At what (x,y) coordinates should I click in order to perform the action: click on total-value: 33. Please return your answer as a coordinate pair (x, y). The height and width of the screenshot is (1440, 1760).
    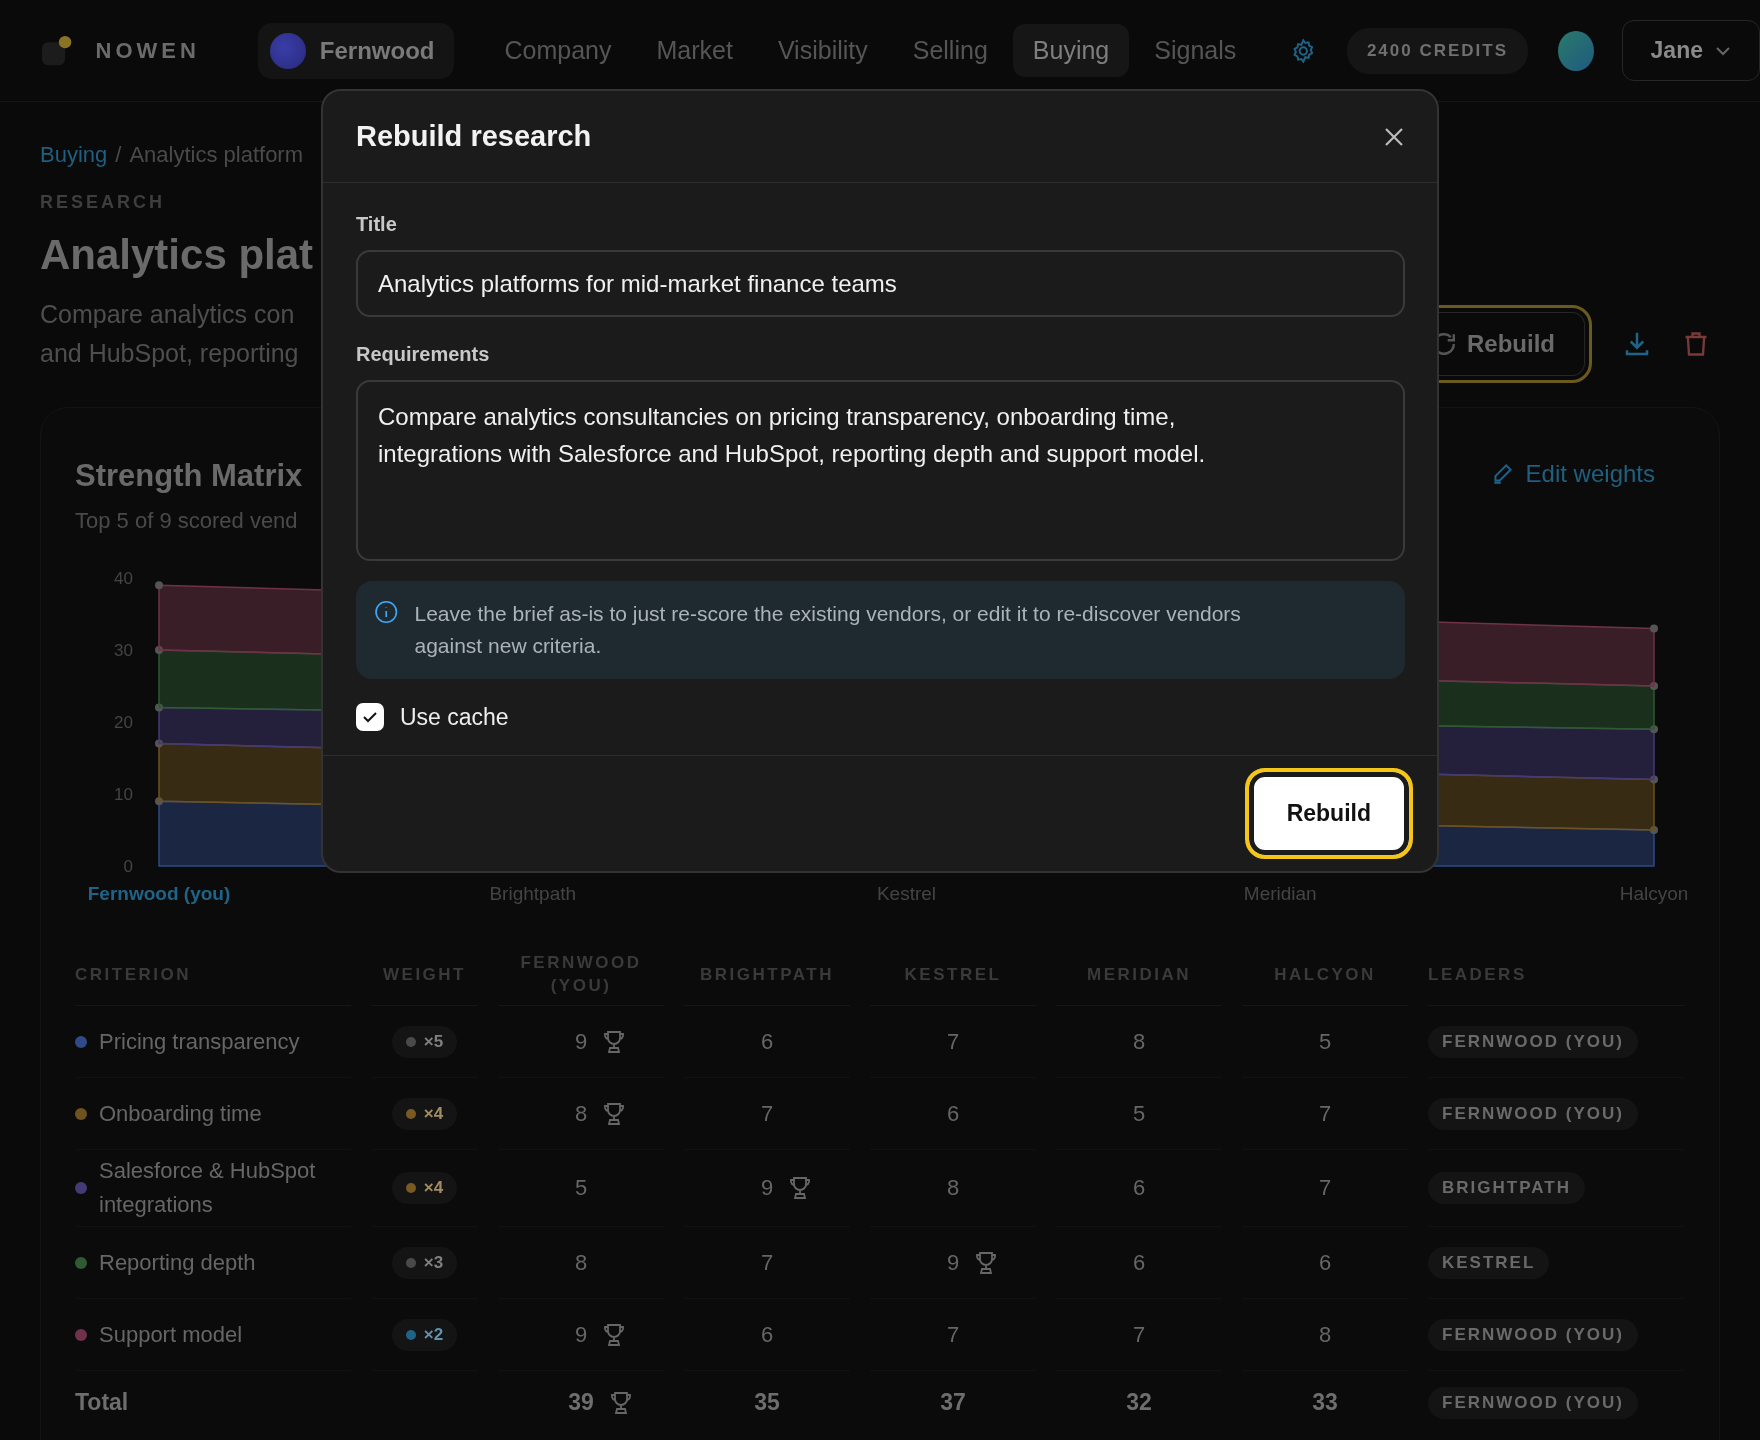
    Looking at the image, I should click on (1325, 1402).